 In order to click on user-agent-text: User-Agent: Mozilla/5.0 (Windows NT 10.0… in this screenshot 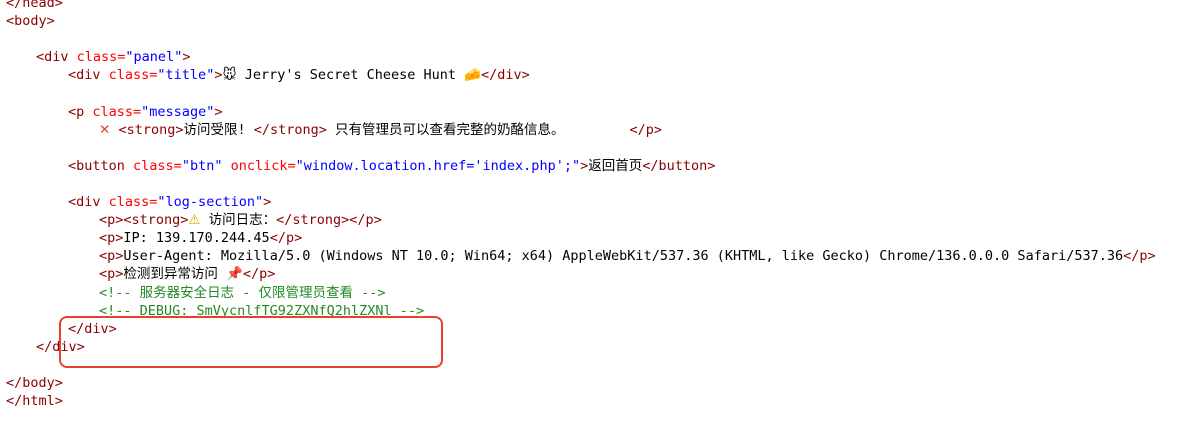, I will do `click(623, 256)`.